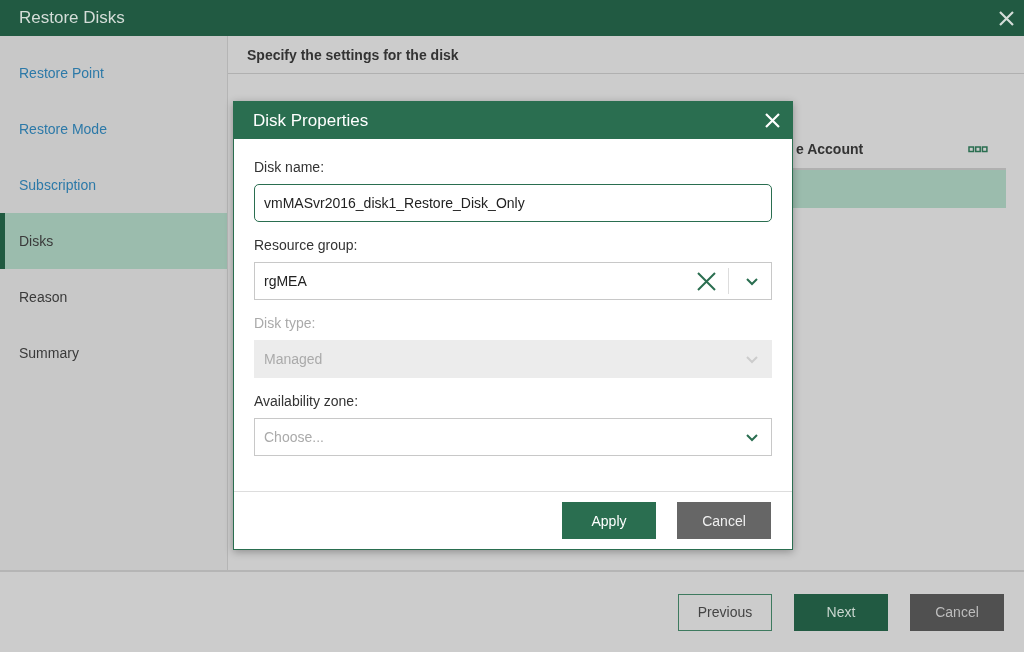 This screenshot has width=1024, height=652. Describe the element at coordinates (978, 149) in the screenshot. I see `column-options-icon` at that location.